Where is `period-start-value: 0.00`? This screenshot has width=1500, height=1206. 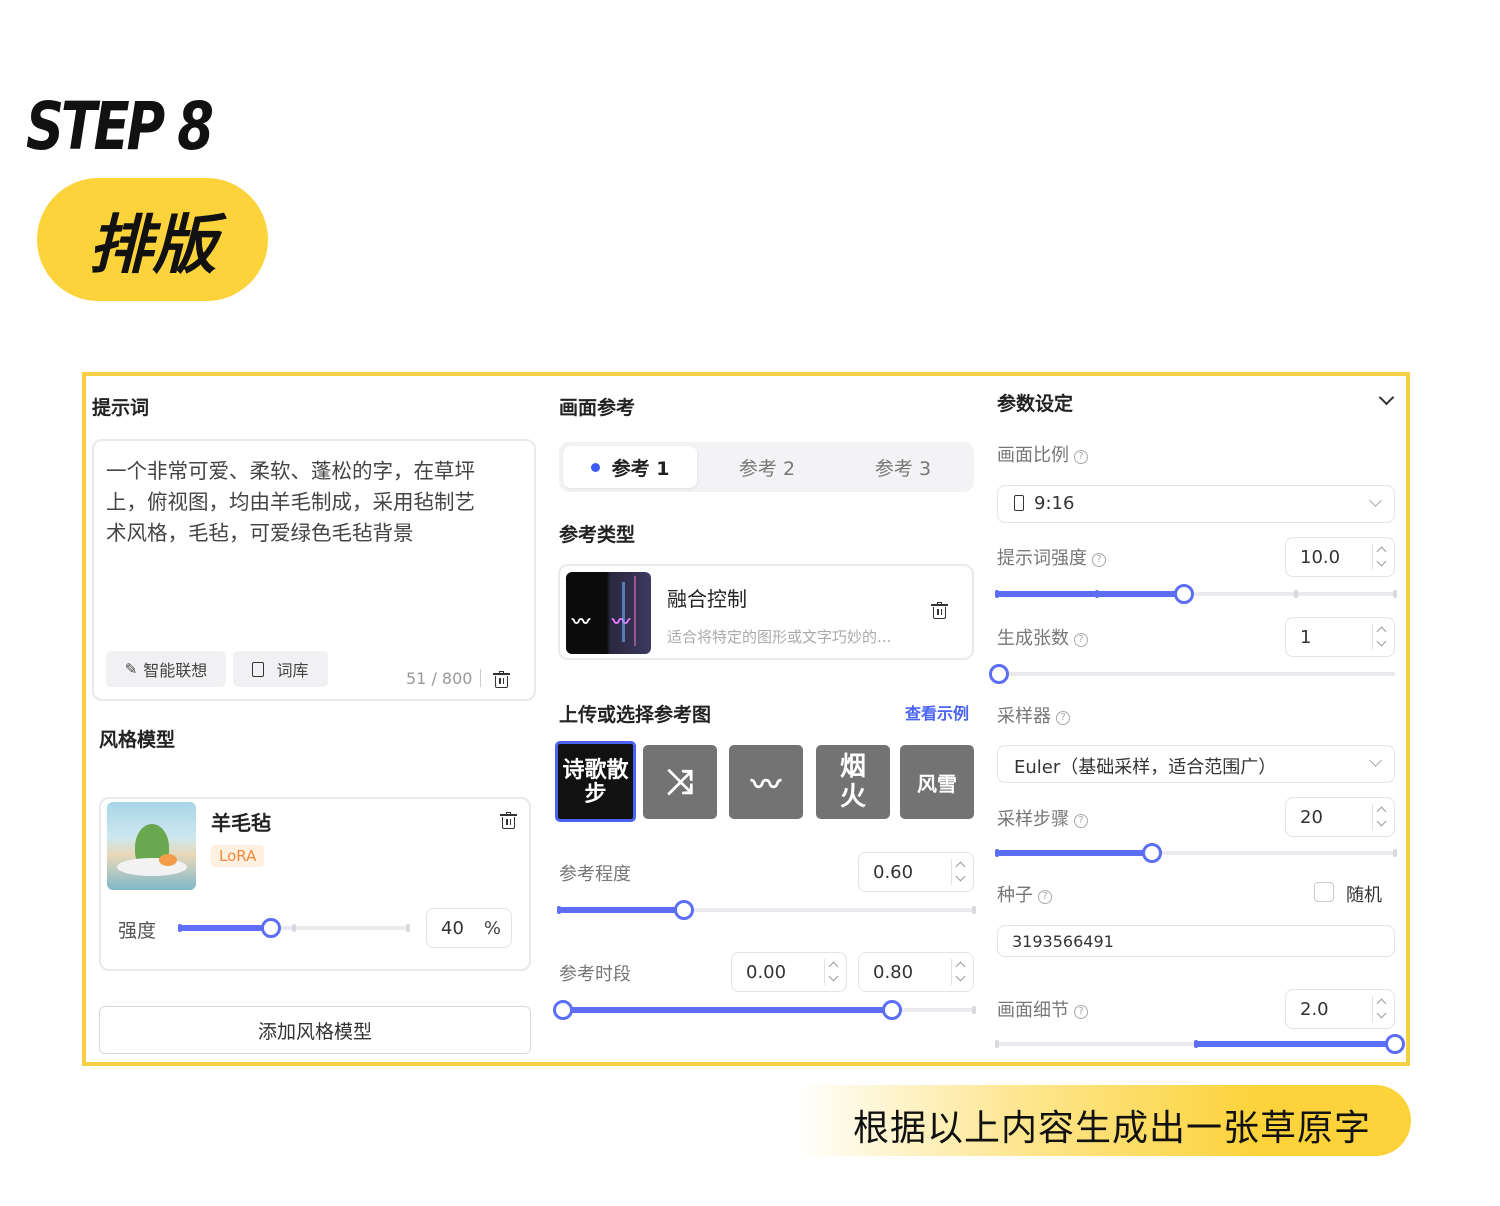
period-start-value: 0.00 is located at coordinates (766, 972).